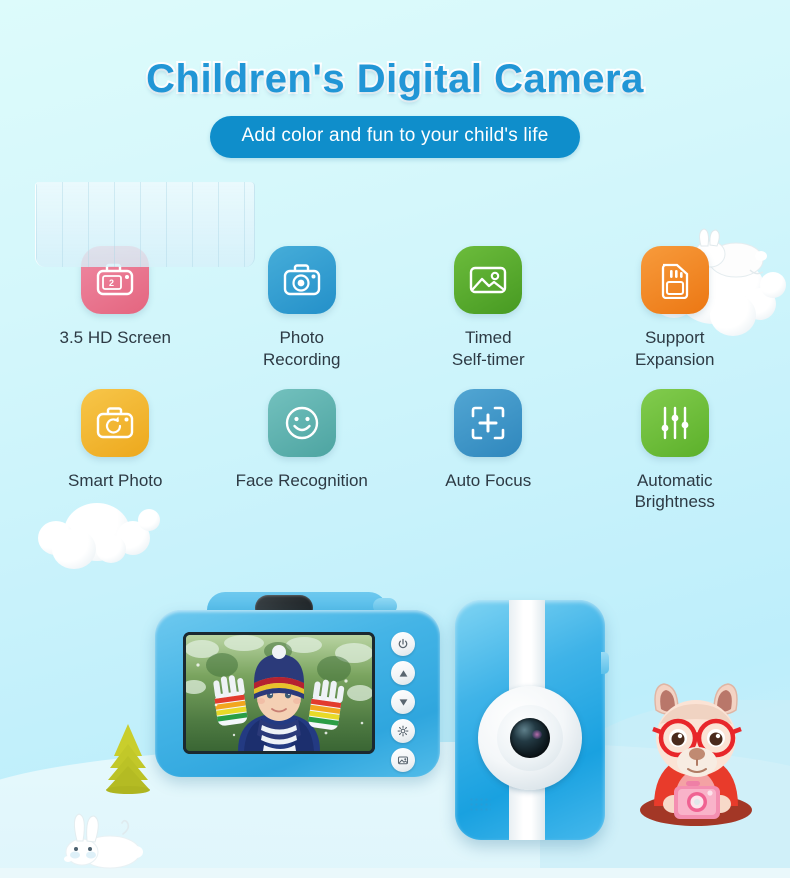 Image resolution: width=790 pixels, height=894 pixels. I want to click on power-icon, so click(403, 643).